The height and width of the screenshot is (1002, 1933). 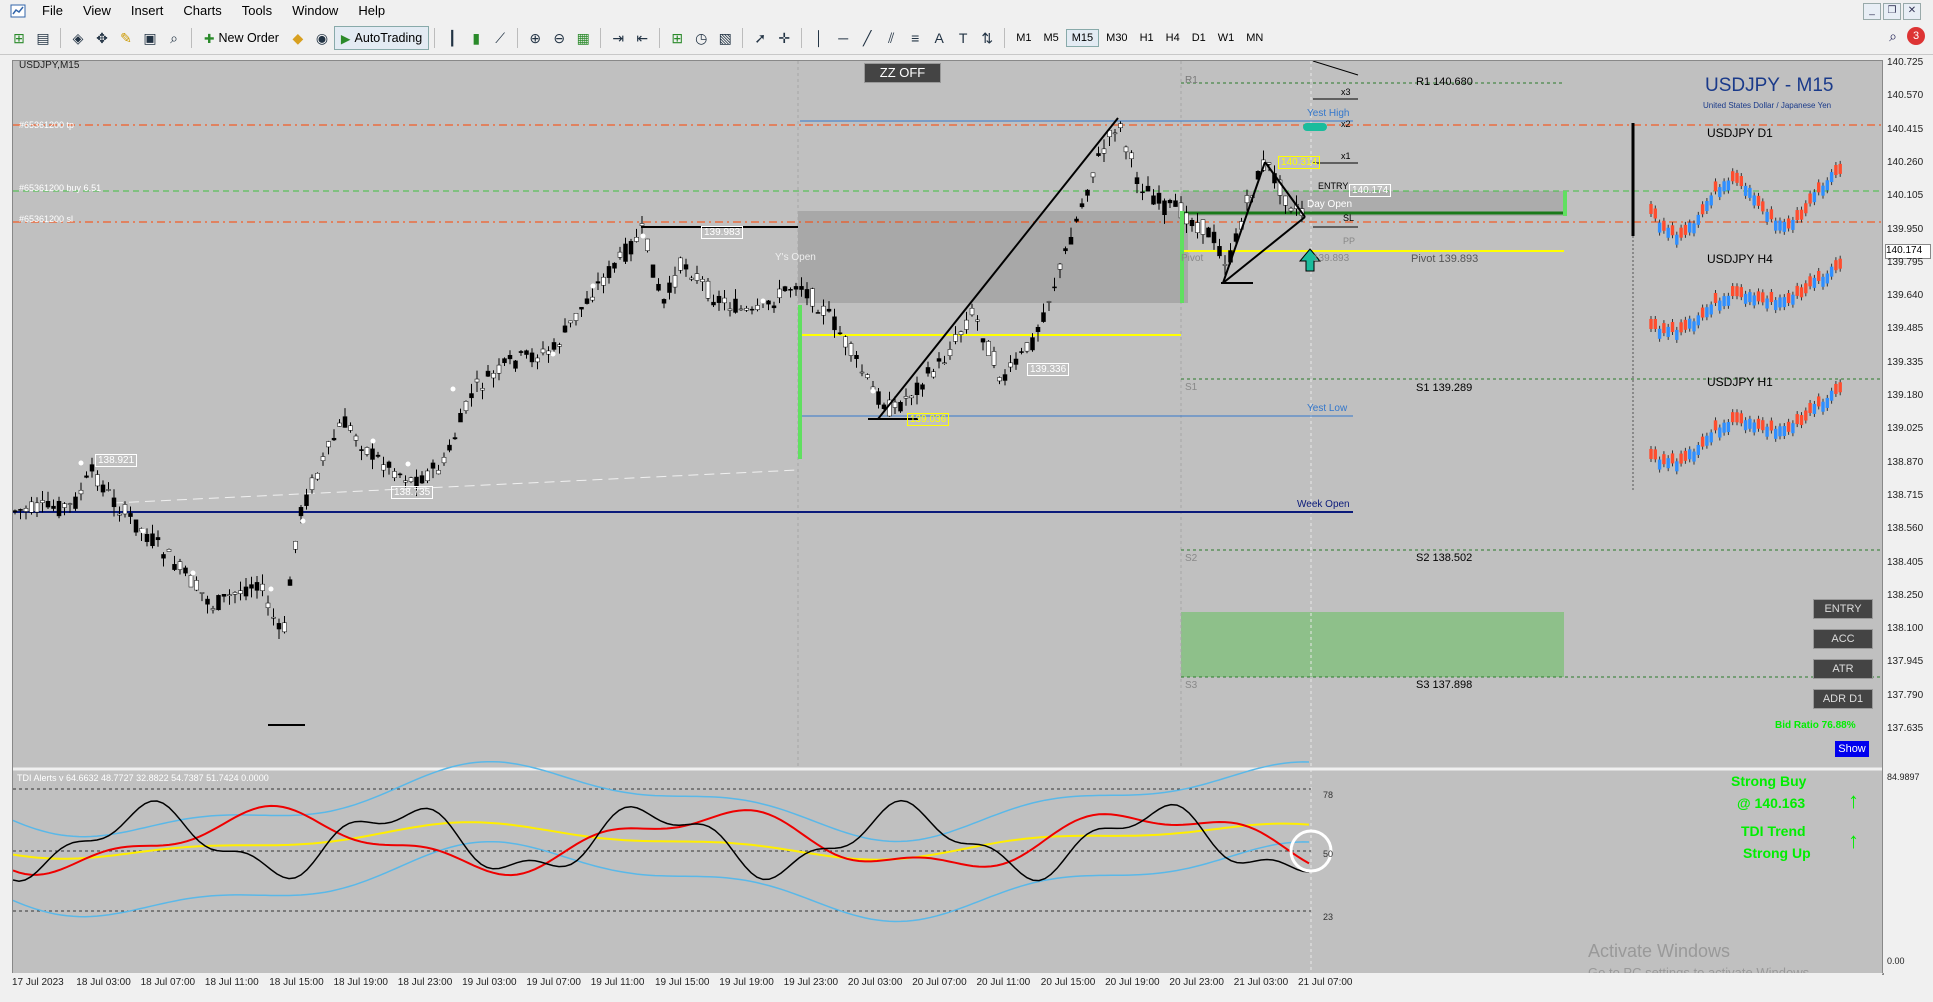 What do you see at coordinates (535, 38) in the screenshot?
I see `zoom-in-icon: ⊕` at bounding box center [535, 38].